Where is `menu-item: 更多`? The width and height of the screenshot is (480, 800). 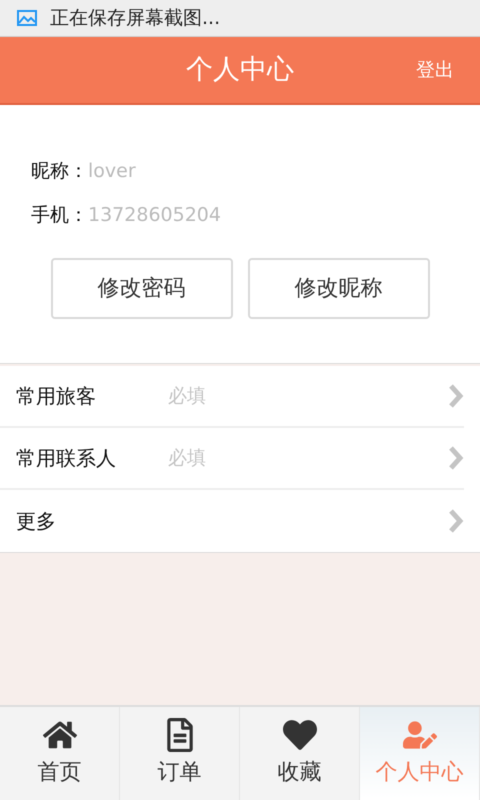 menu-item: 更多 is located at coordinates (232, 521).